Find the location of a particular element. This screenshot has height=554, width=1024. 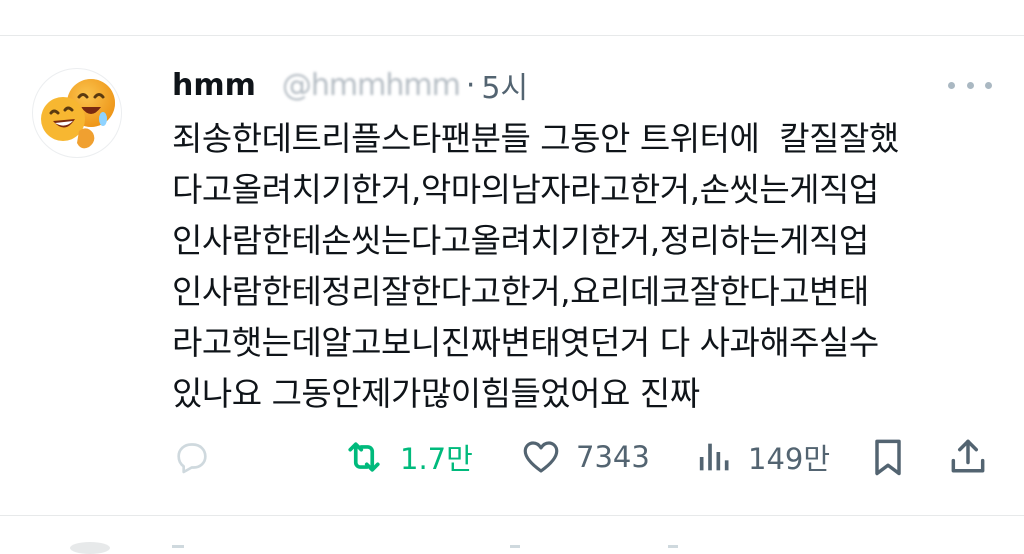

like-count: 7343 is located at coordinates (613, 457).